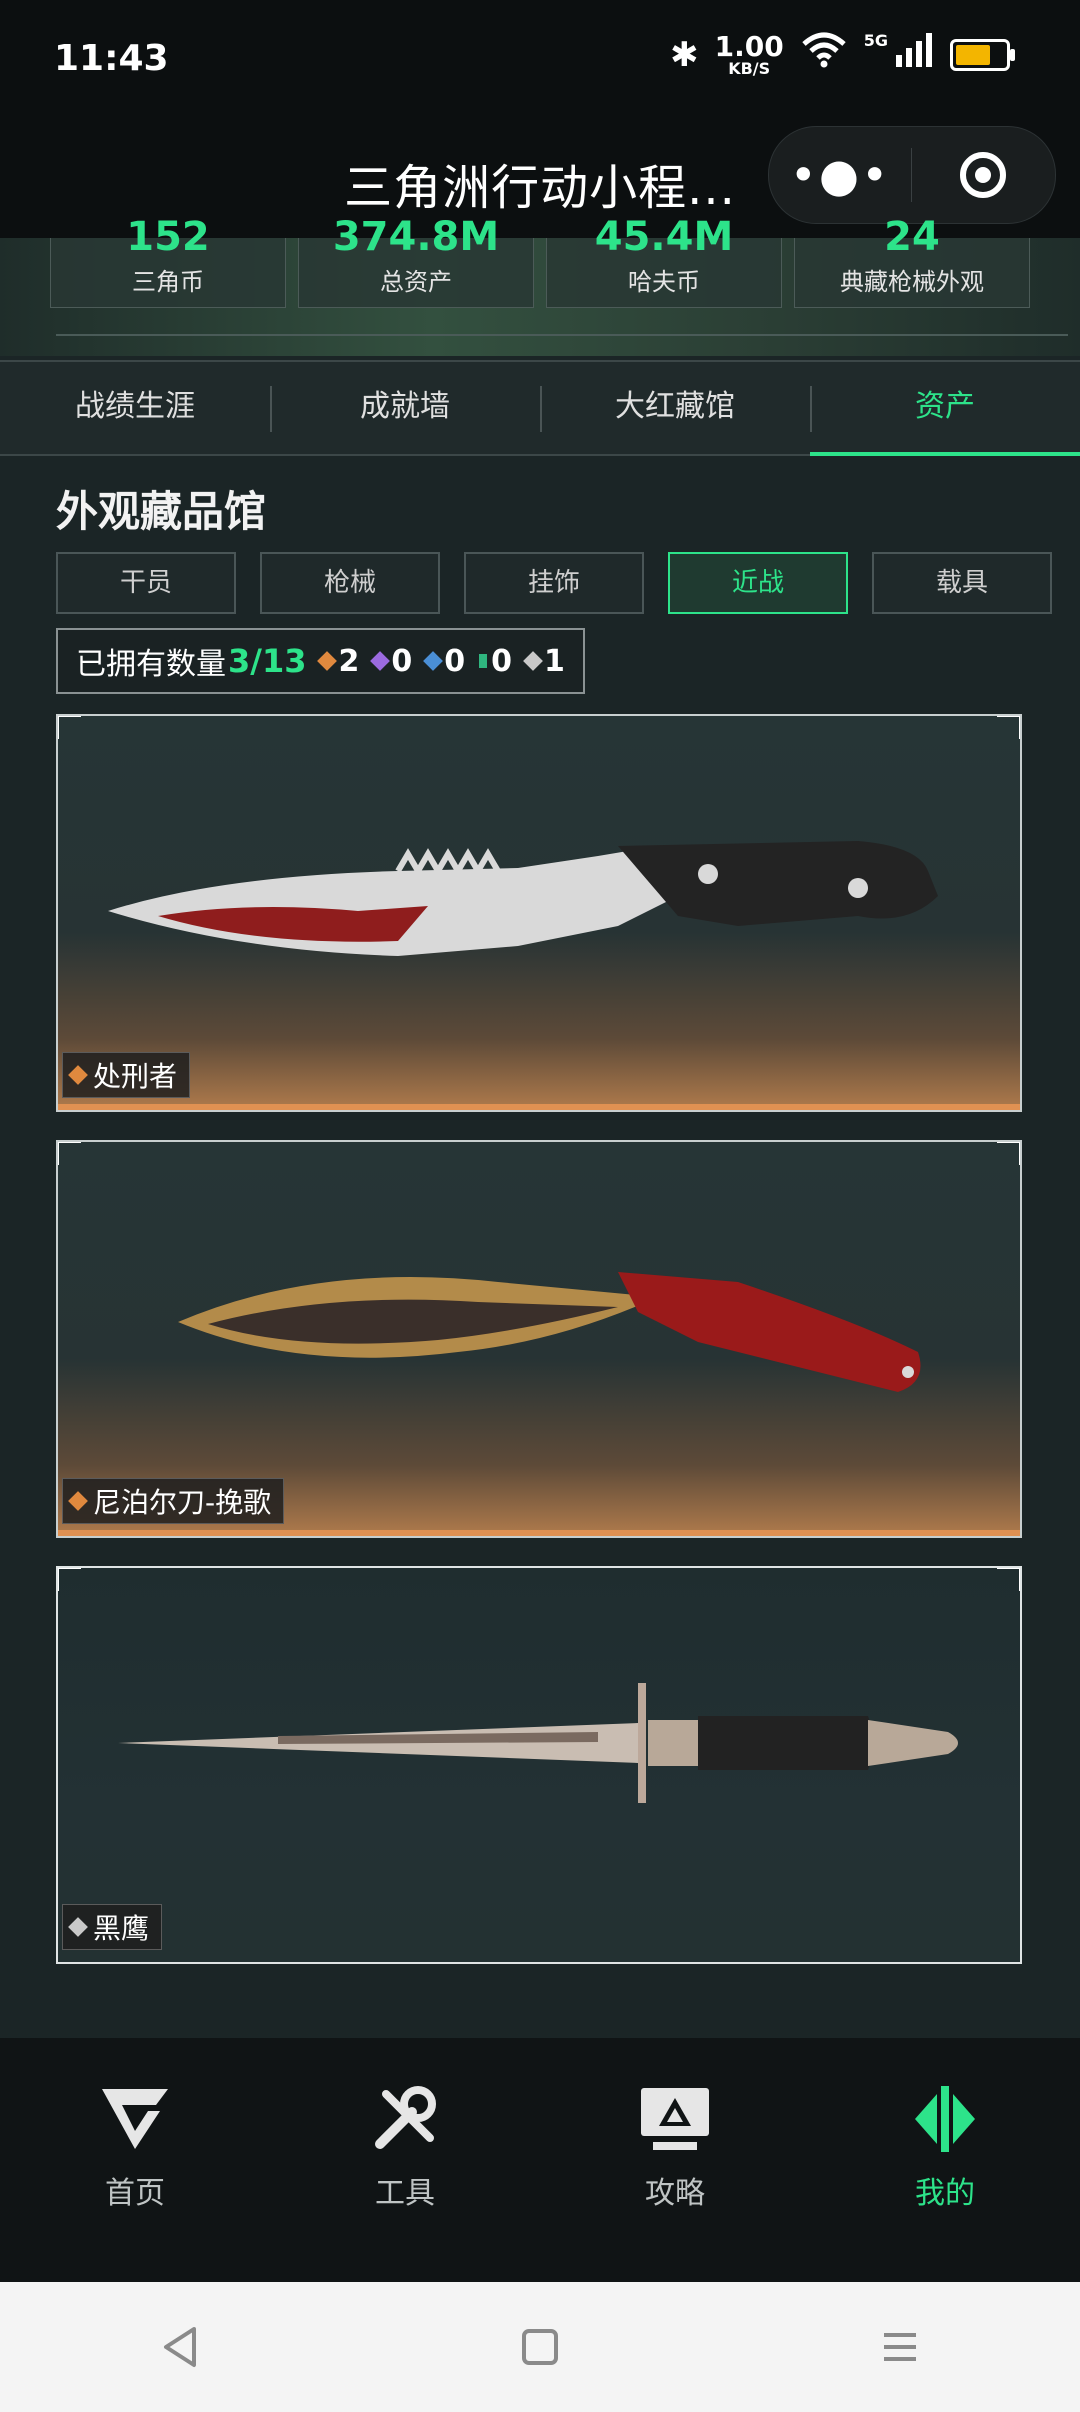 The height and width of the screenshot is (2412, 1080). I want to click on category-charms: 挂饰, so click(554, 583).